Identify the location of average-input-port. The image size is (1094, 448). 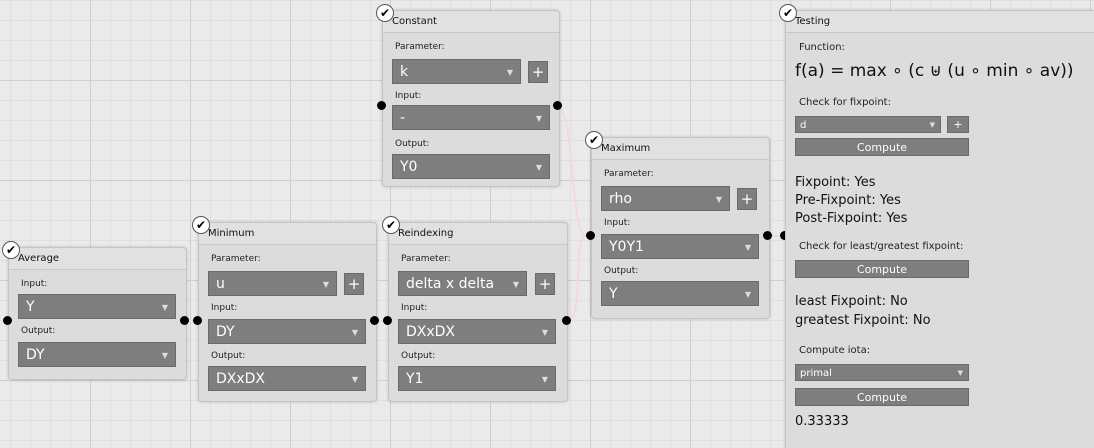
(7, 320).